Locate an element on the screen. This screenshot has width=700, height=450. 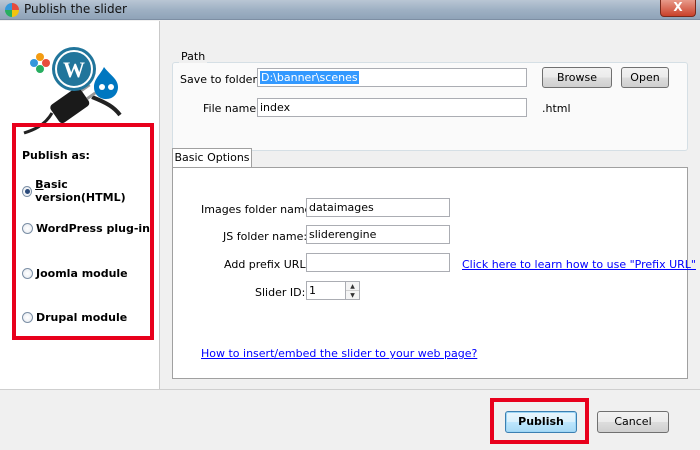
open-button: Open is located at coordinates (645, 77).